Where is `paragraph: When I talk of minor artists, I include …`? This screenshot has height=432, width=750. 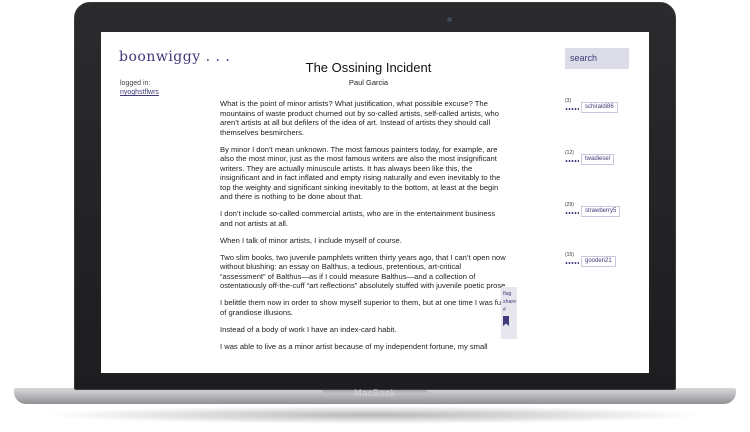 paragraph: When I talk of minor artists, I include … is located at coordinates (311, 240).